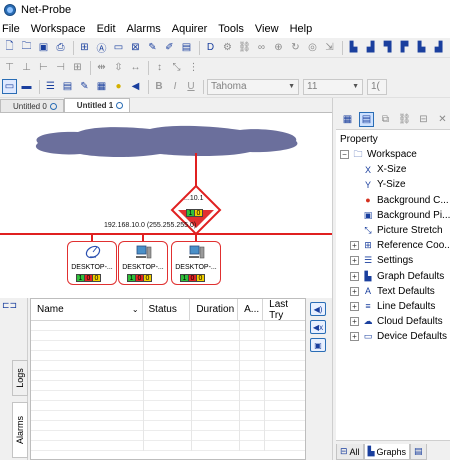  Describe the element at coordinates (347, 119) in the screenshot. I see `grid-view-icon: ▦` at that location.